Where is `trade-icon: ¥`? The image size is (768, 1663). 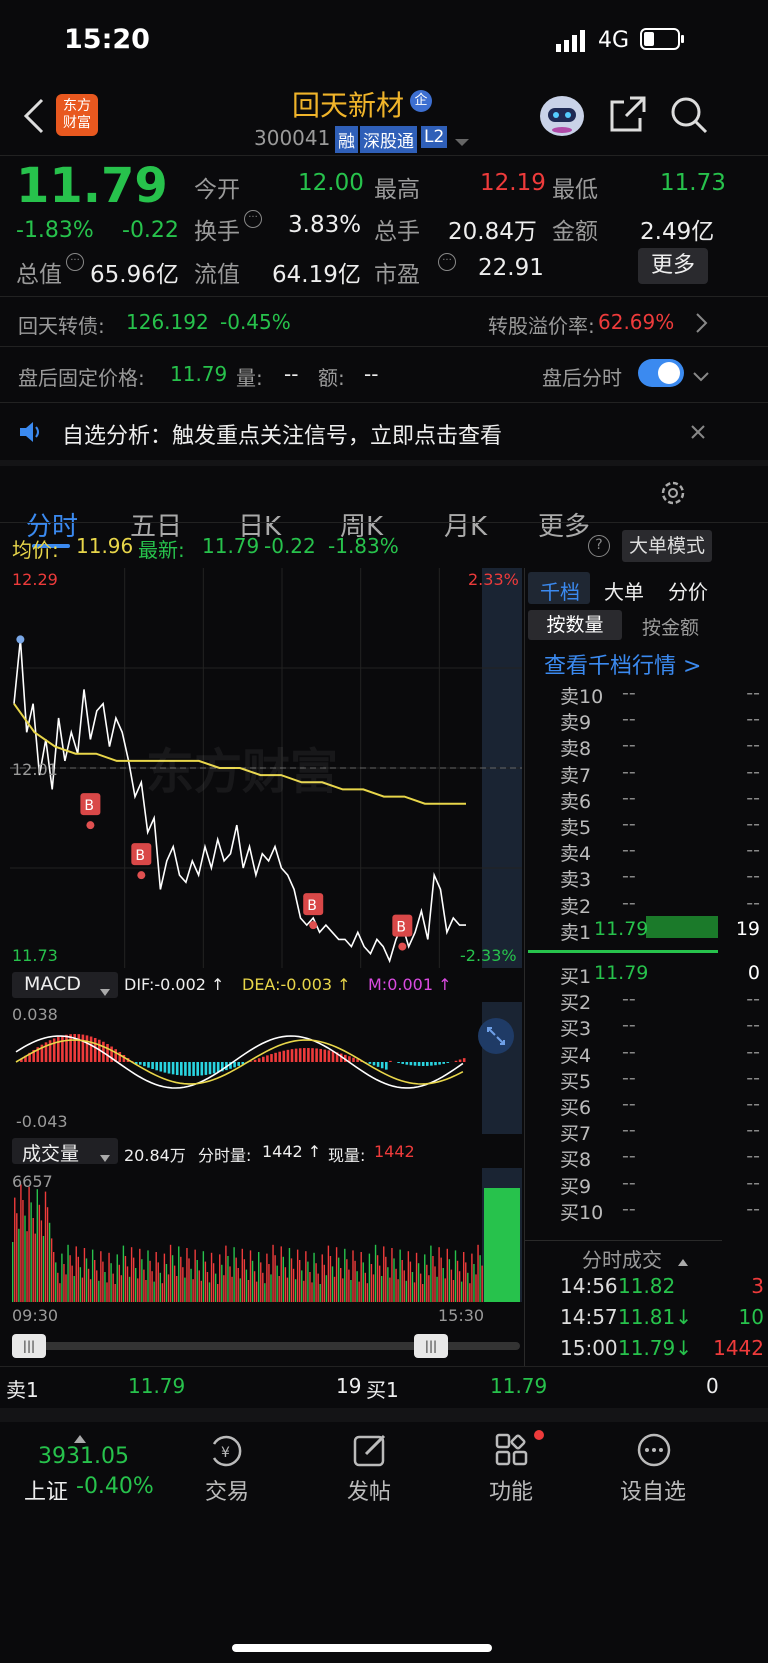
trade-icon: ¥ is located at coordinates (226, 1450).